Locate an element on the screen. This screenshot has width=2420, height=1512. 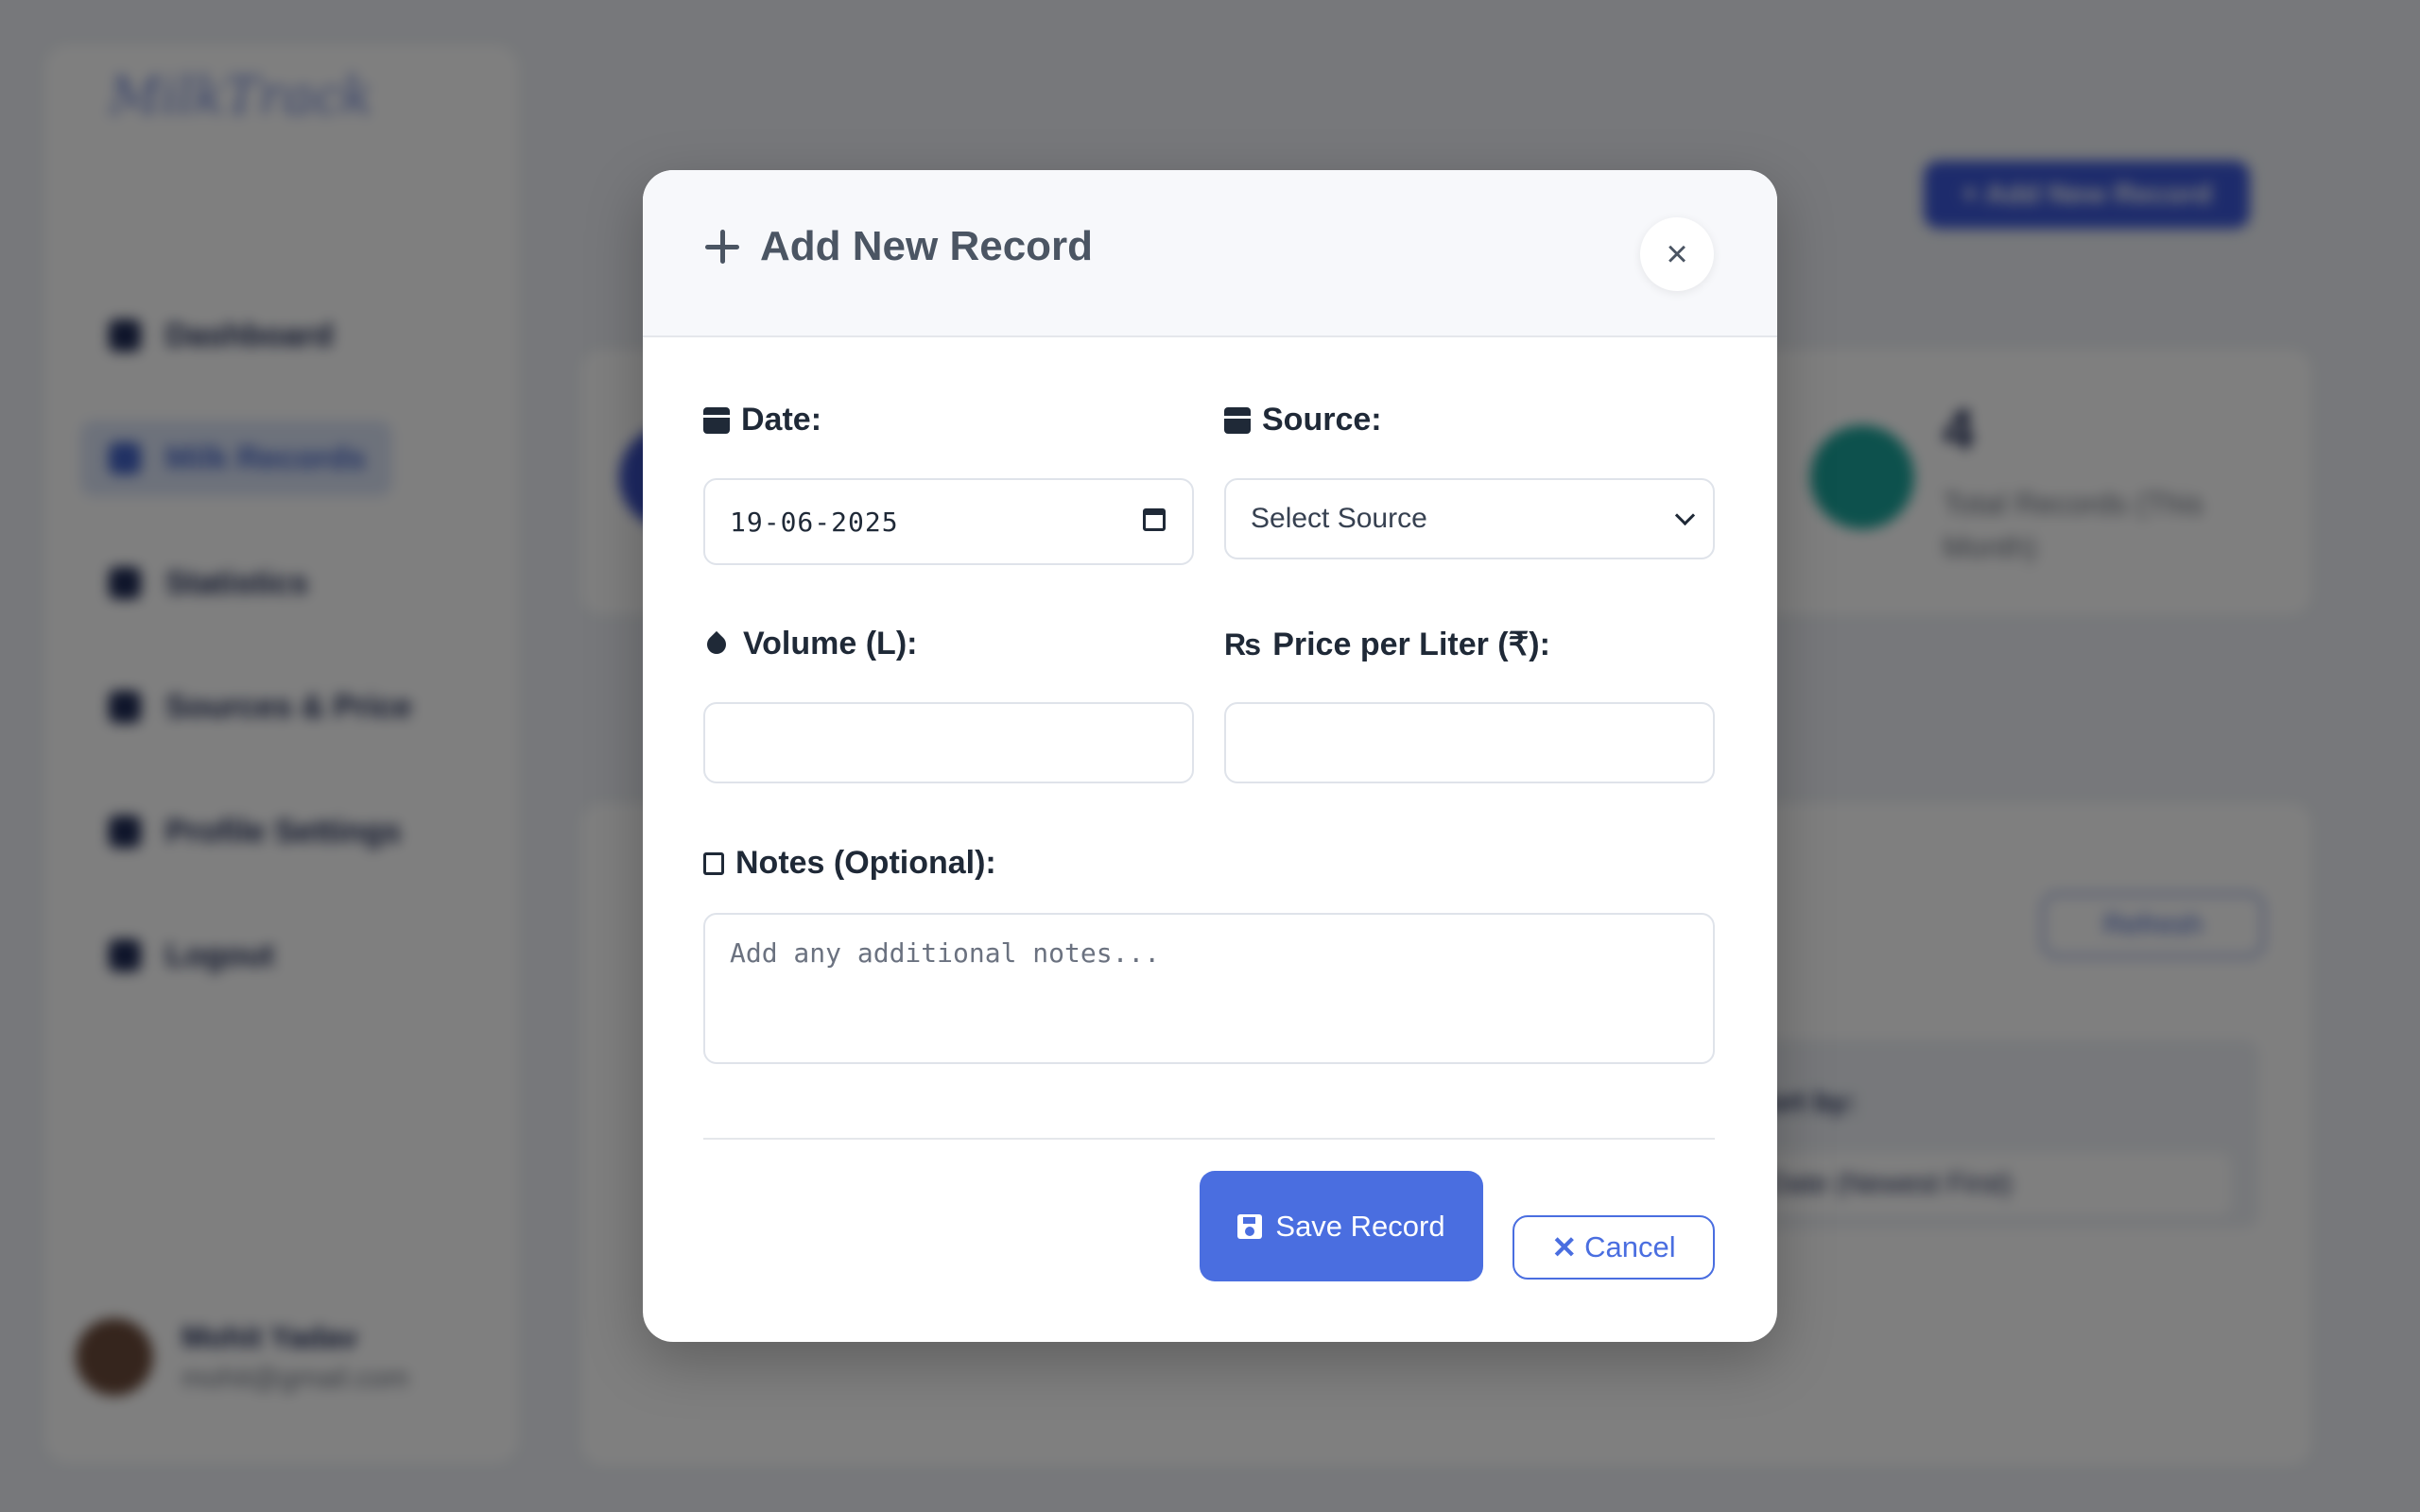
price-label: ₨ Price per Liter (₹): is located at coordinates (1387, 644).